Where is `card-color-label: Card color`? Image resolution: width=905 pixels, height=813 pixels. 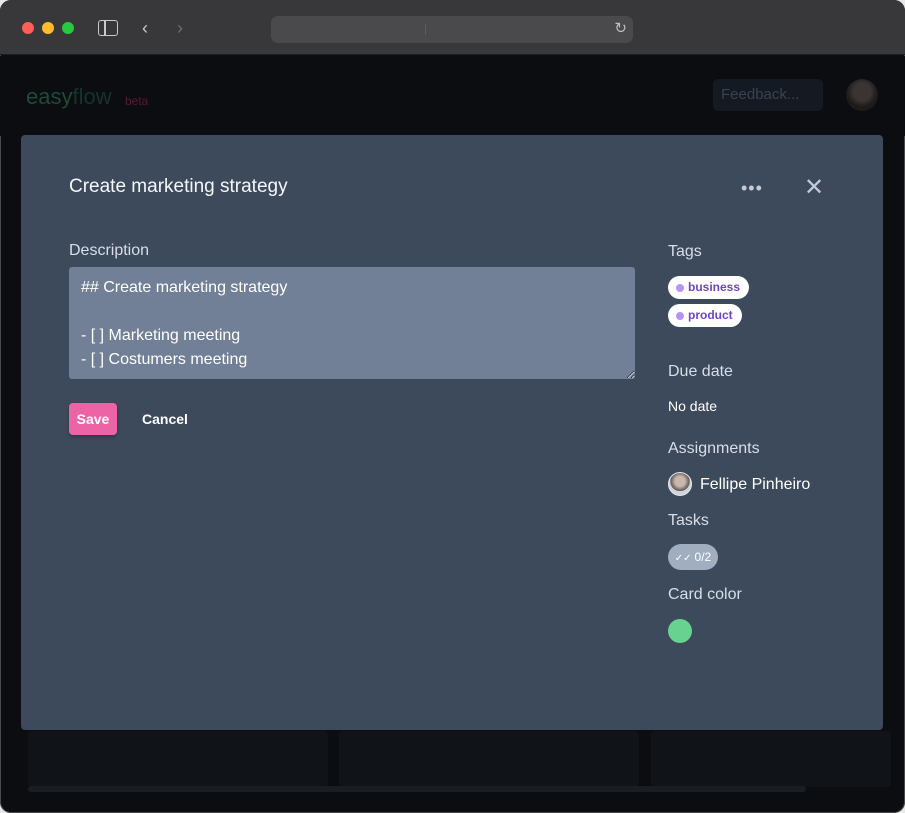
card-color-label: Card color is located at coordinates (705, 594).